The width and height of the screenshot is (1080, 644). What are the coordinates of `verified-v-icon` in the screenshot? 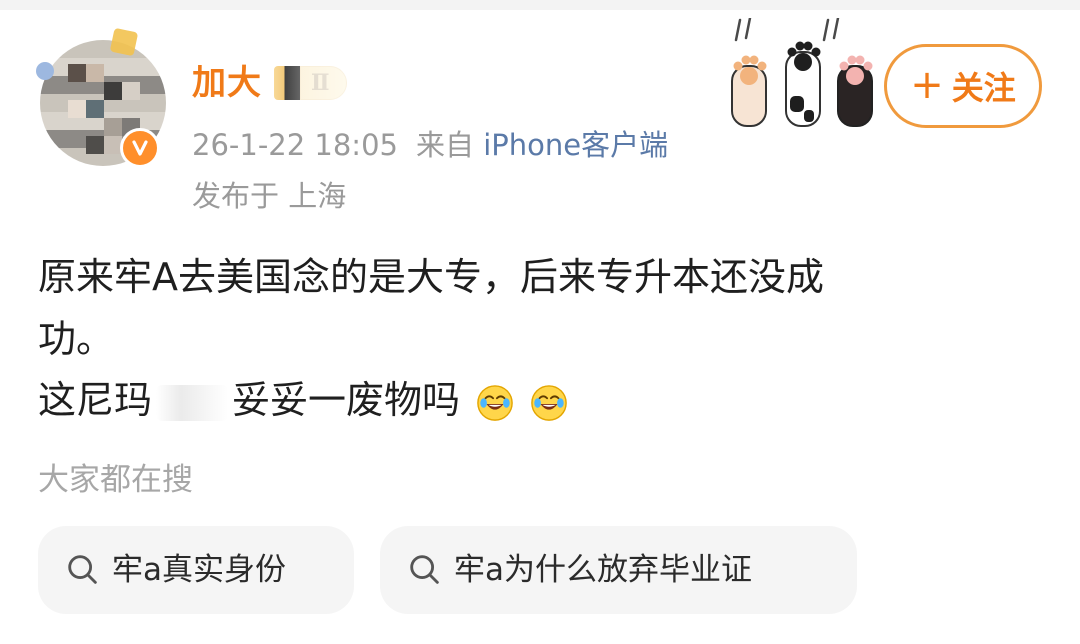 It's located at (140, 148).